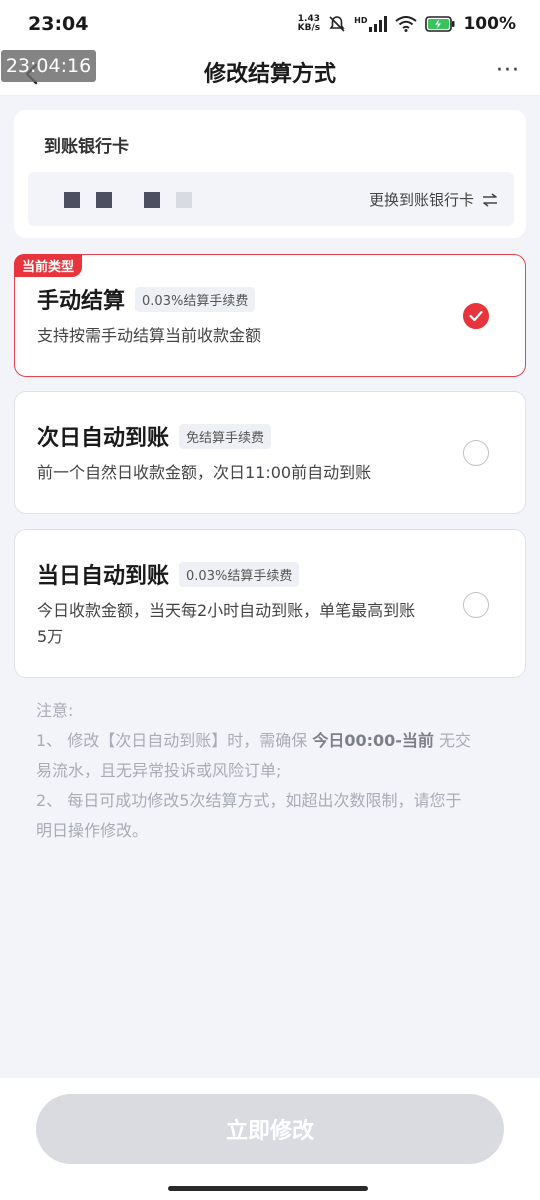  Describe the element at coordinates (270, 24) in the screenshot. I see `status-bar: 23:04 1.43 KB/s HD 100%` at that location.